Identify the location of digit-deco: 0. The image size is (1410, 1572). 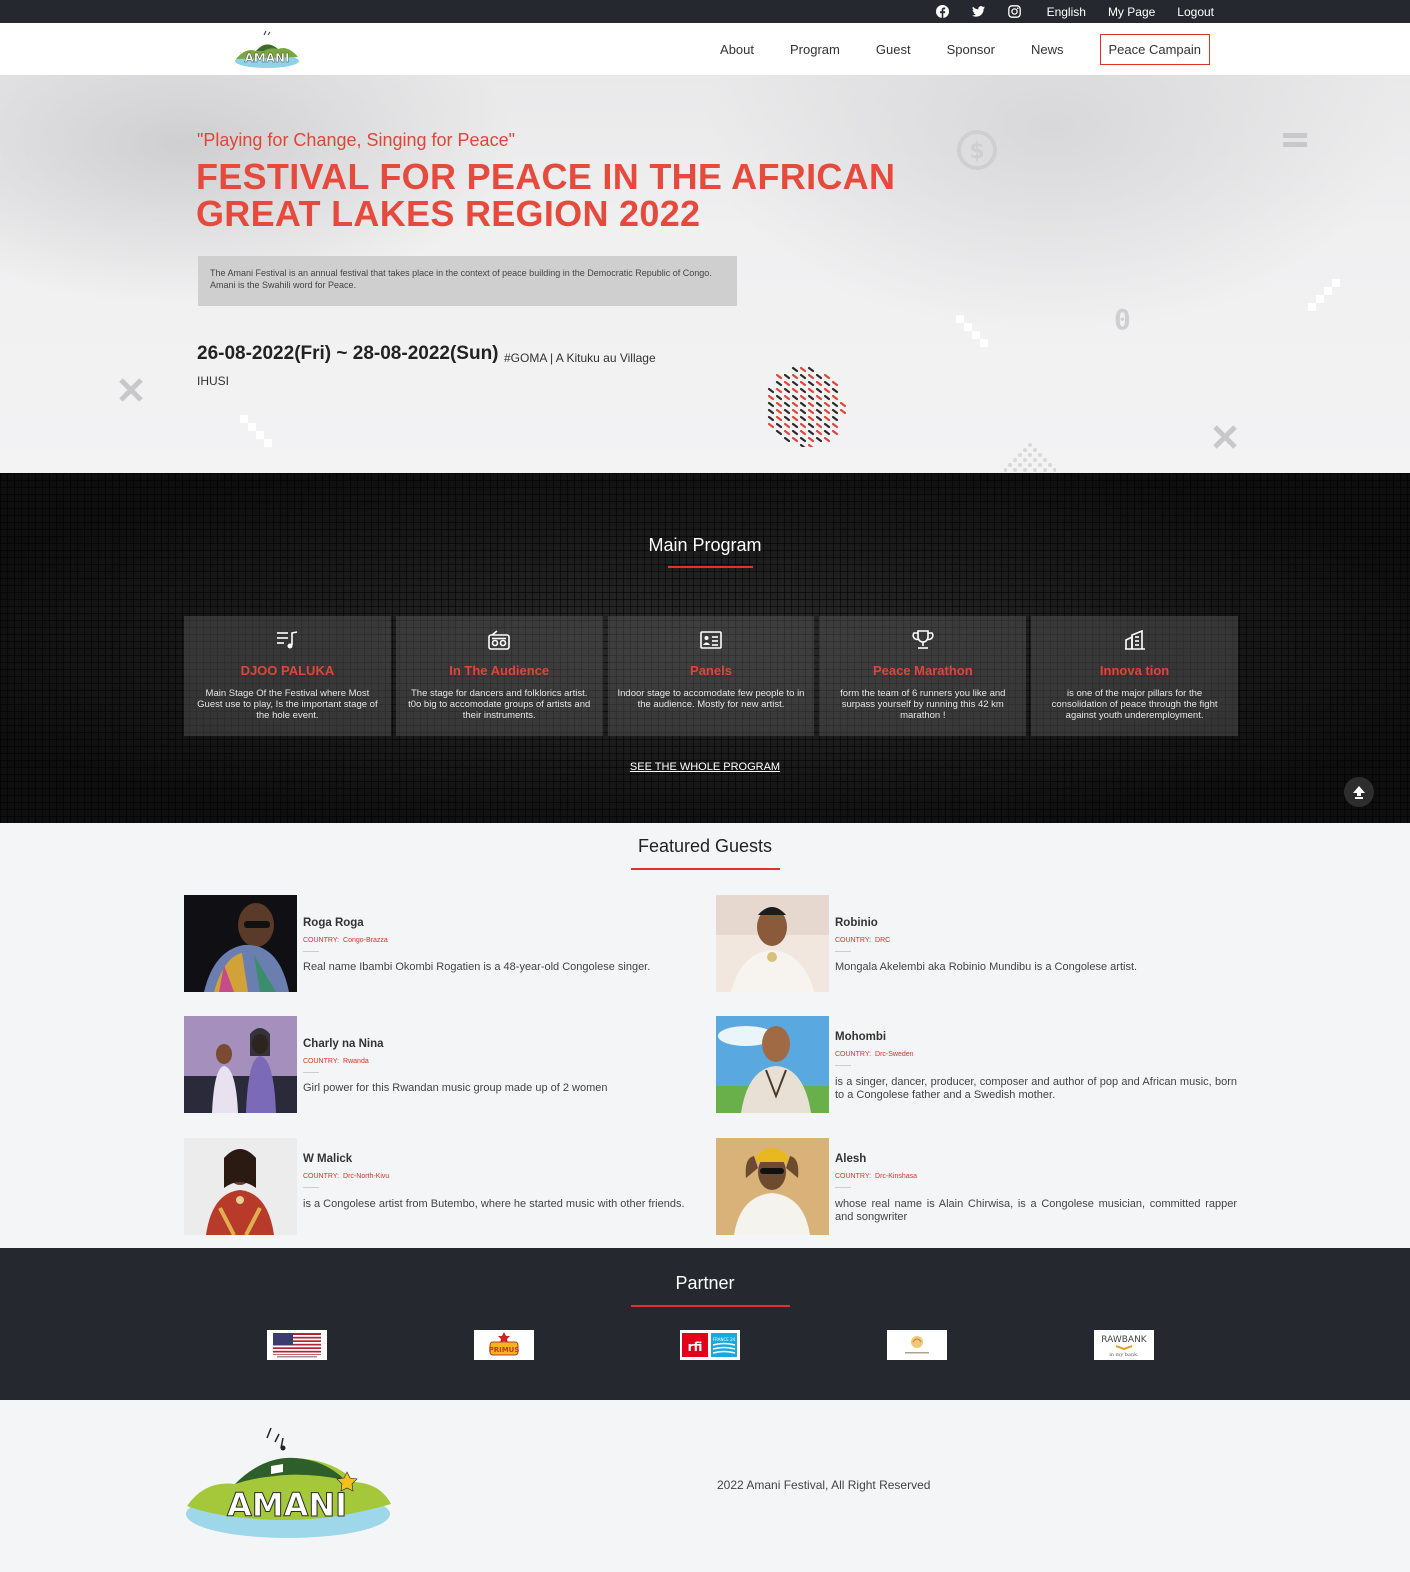
(1122, 319).